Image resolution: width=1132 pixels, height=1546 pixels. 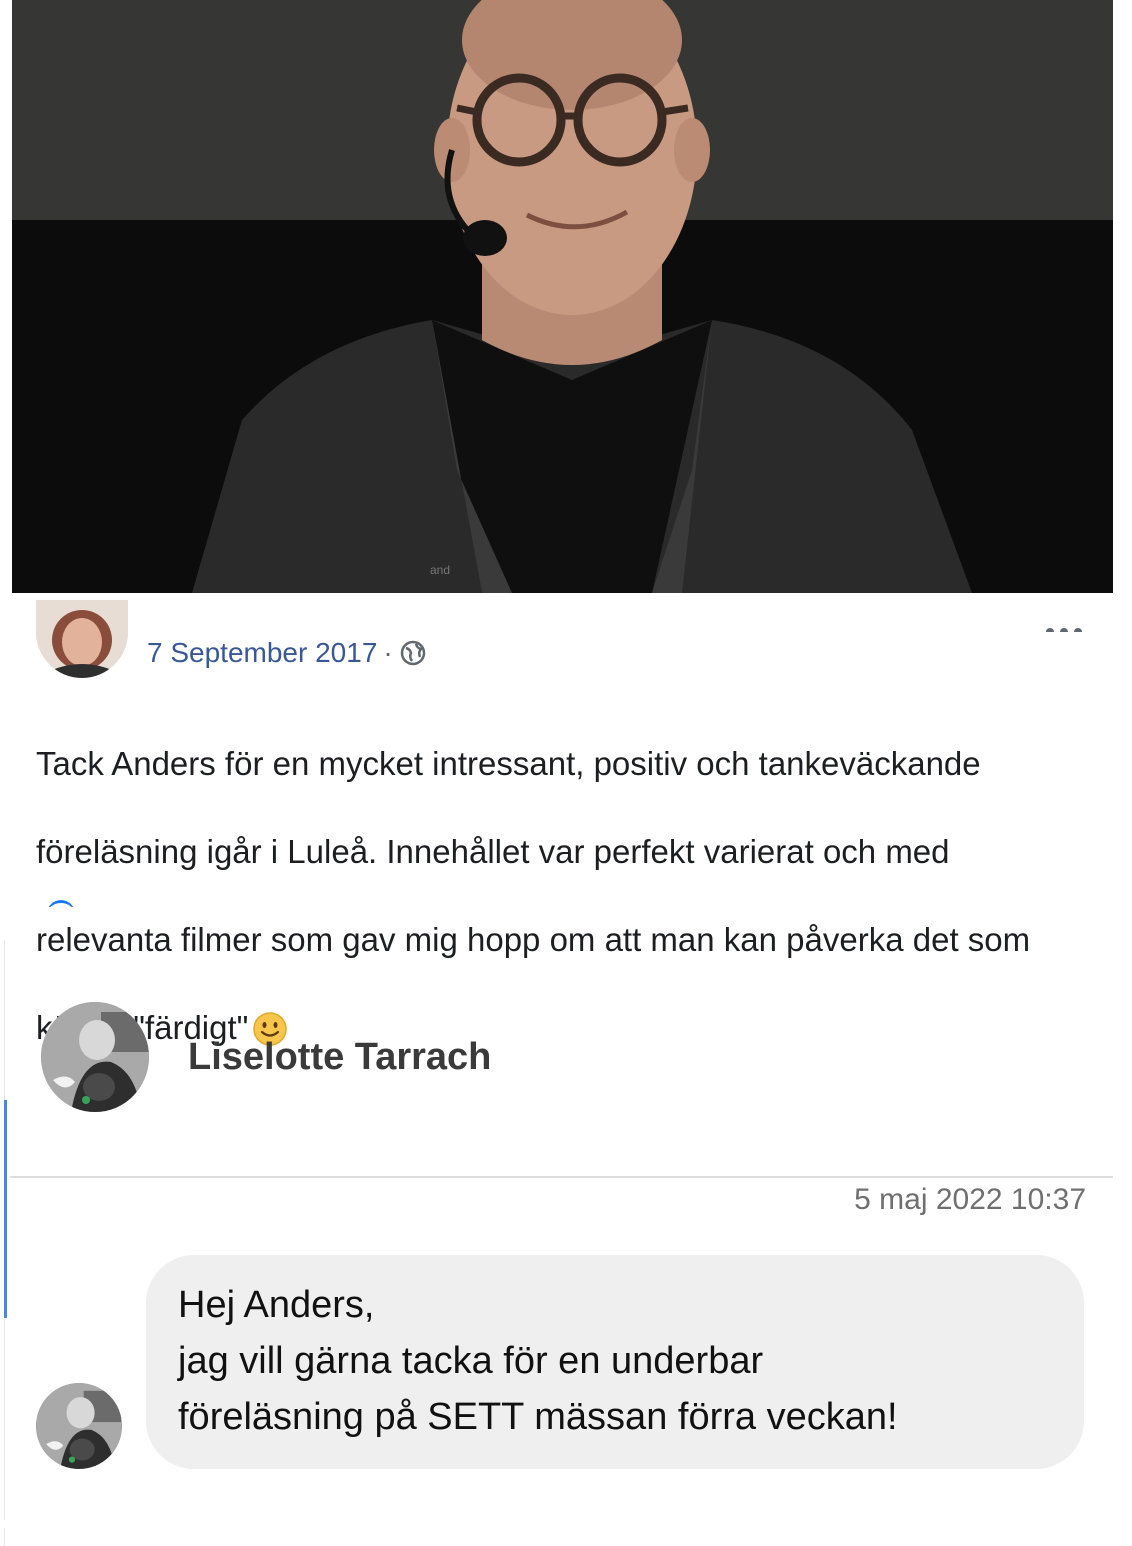 I want to click on header-divider, so click(x=561, y=1177).